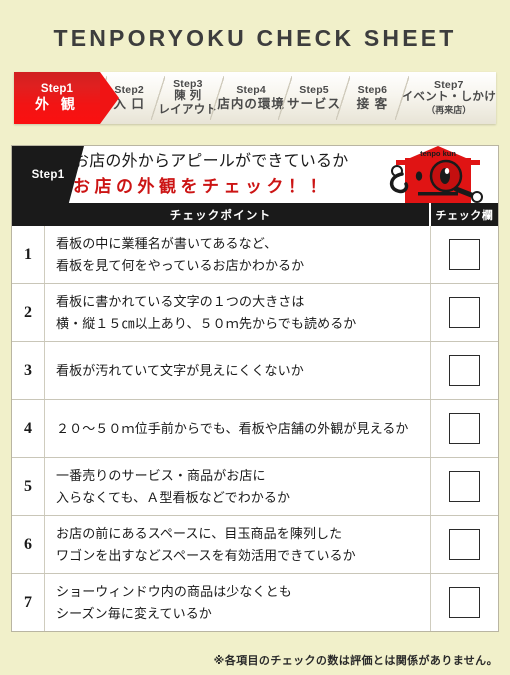  Describe the element at coordinates (314, 90) in the screenshot. I see `step-tab-number: Step5` at that location.